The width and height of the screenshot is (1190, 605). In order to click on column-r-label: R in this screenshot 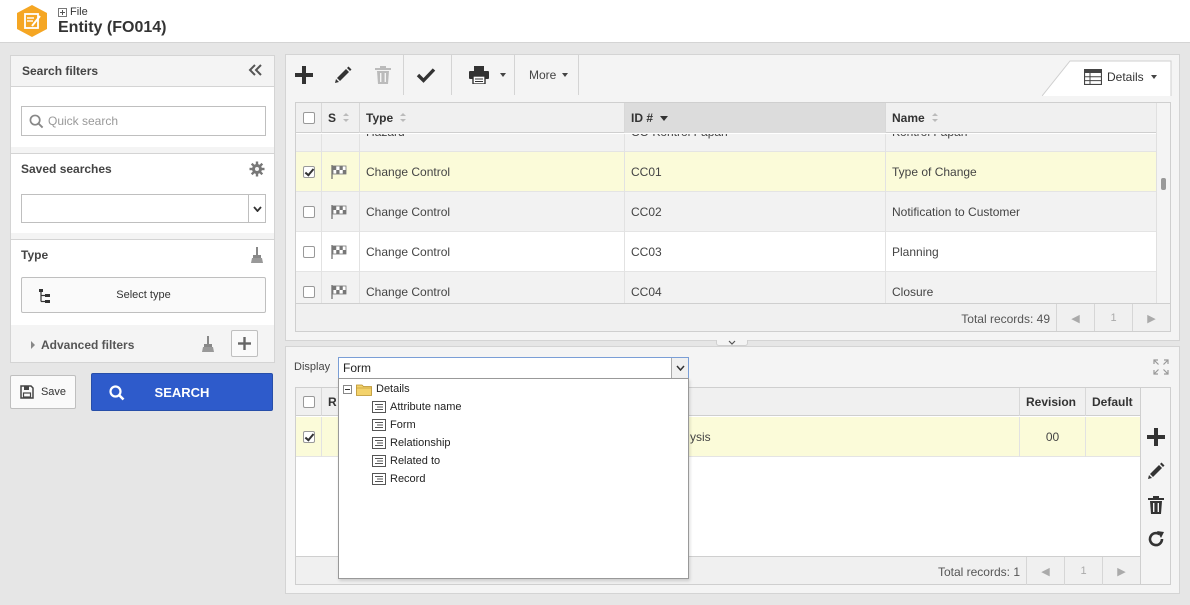, I will do `click(332, 402)`.